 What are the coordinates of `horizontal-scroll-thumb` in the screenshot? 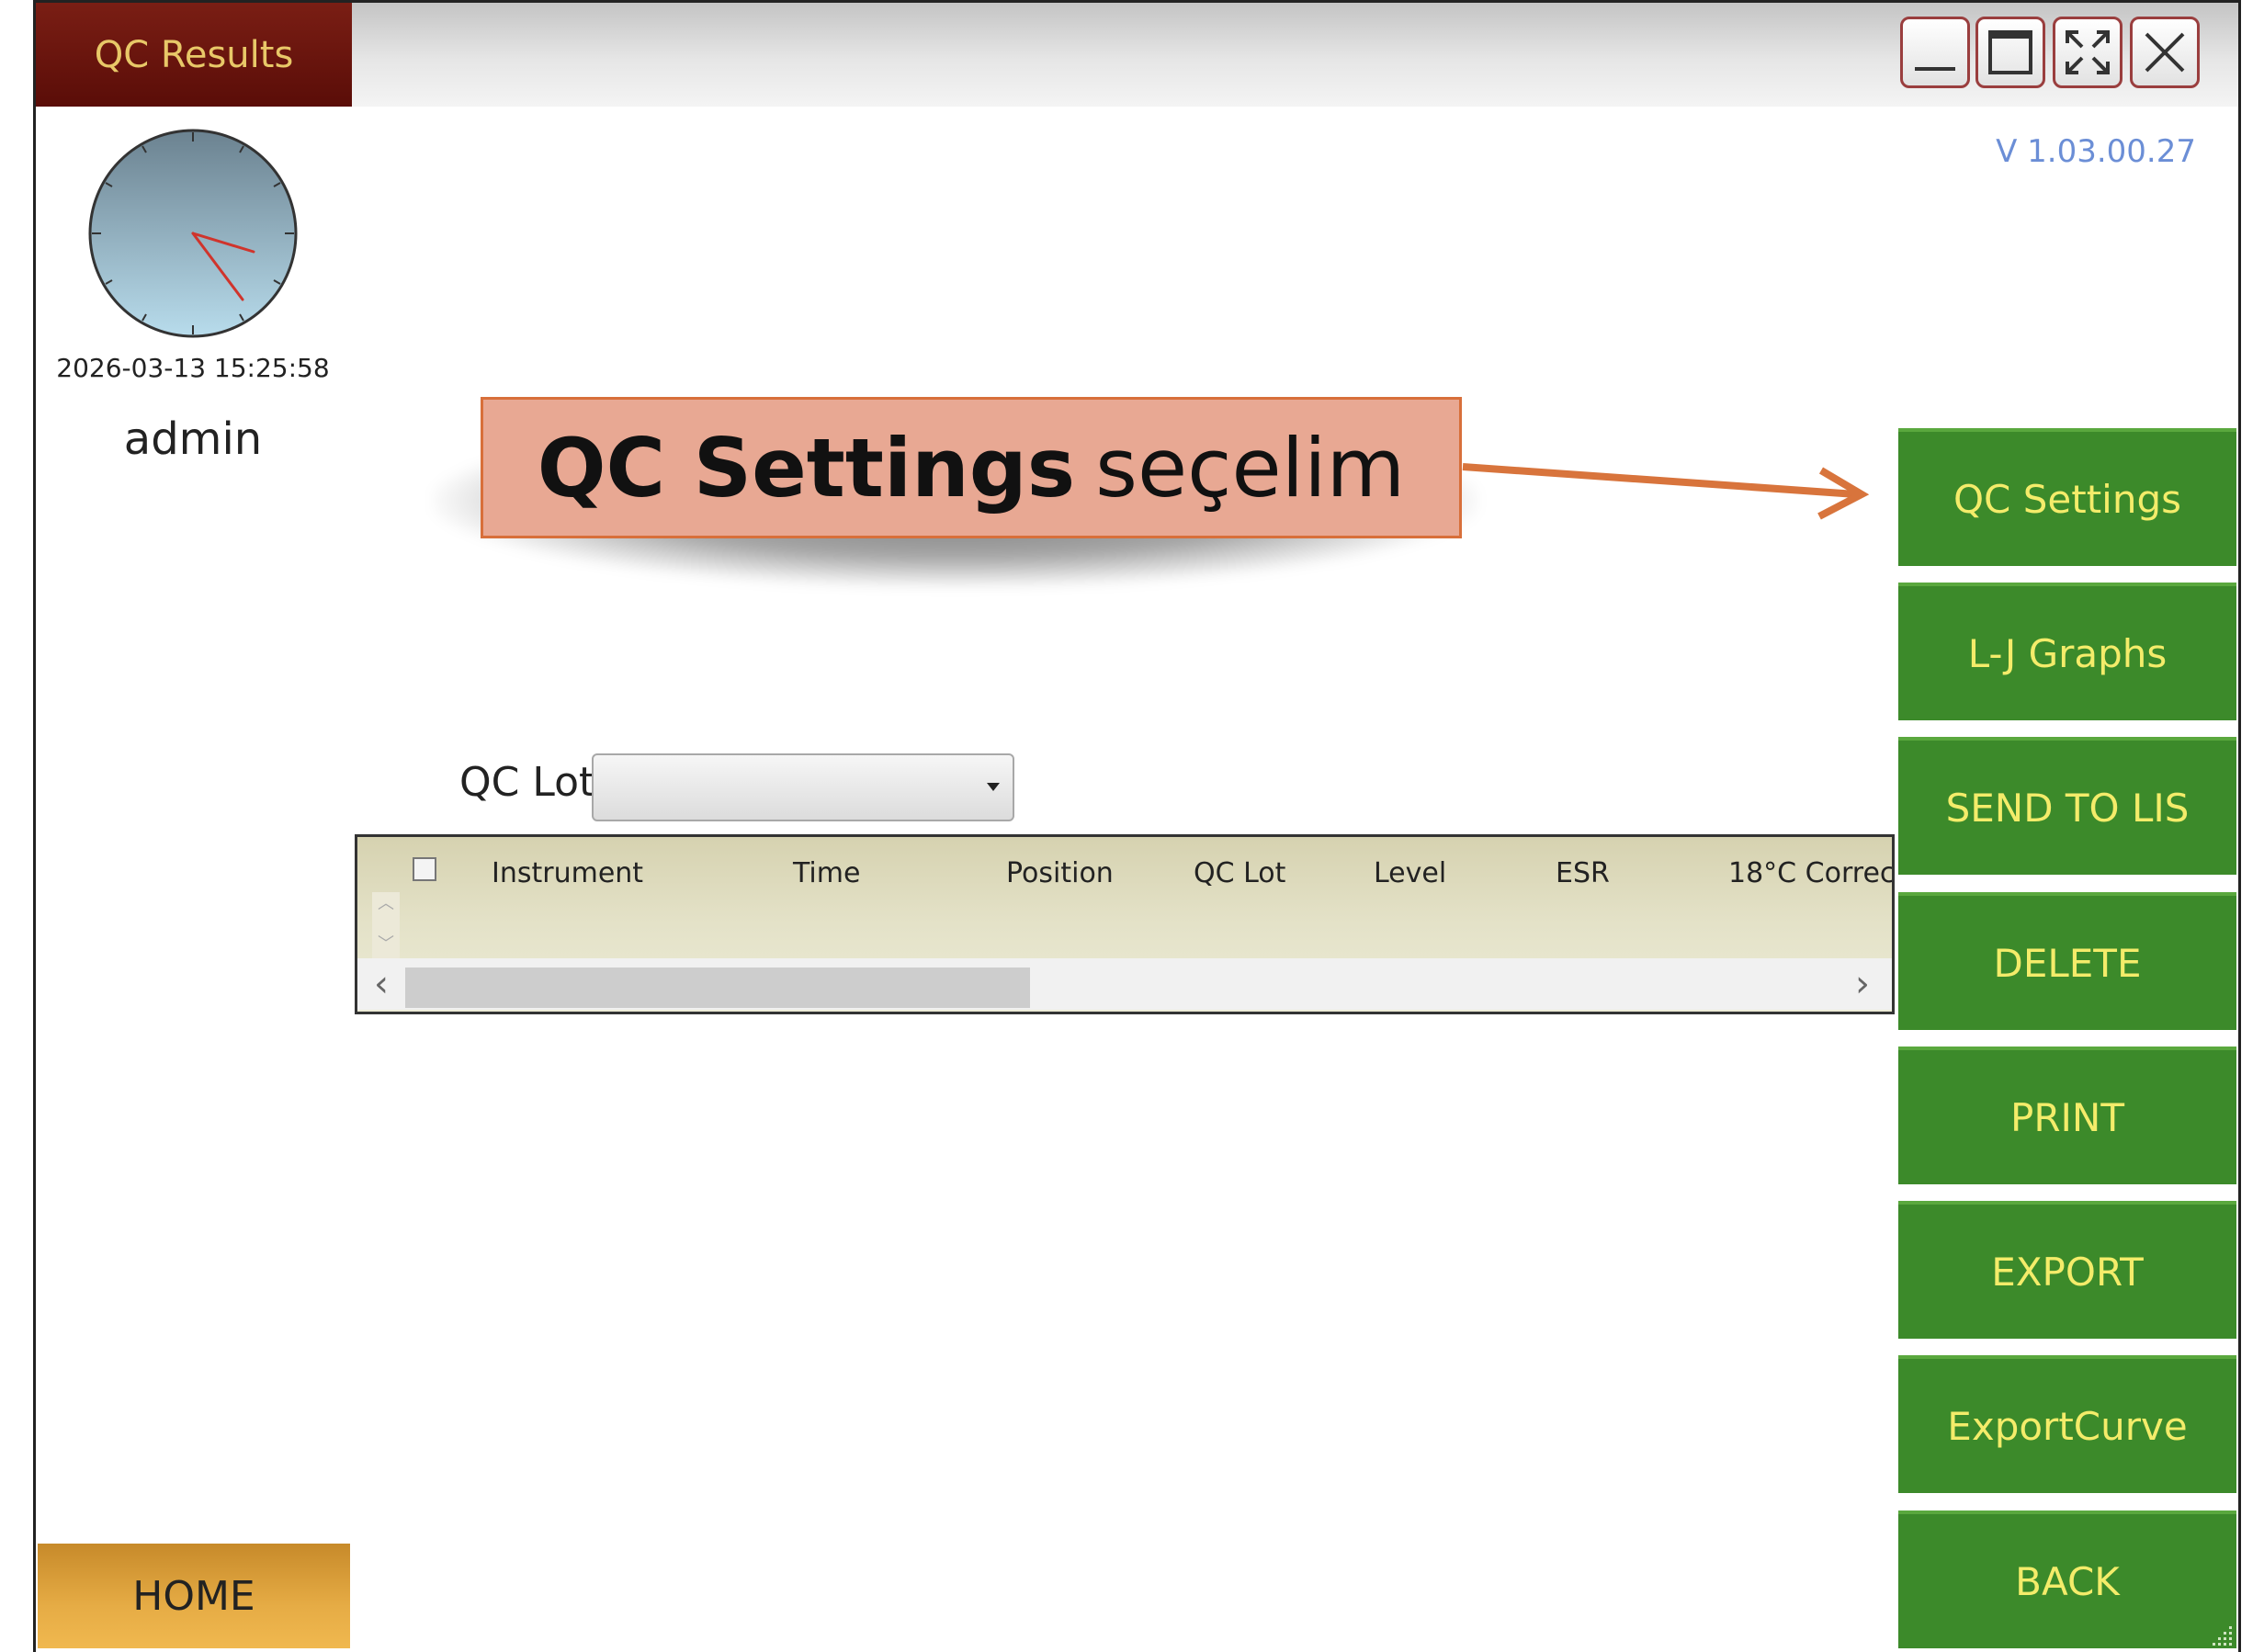 It's located at (717, 987).